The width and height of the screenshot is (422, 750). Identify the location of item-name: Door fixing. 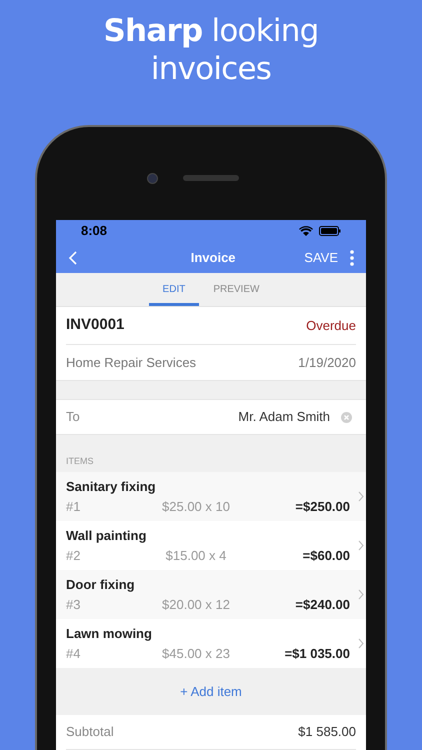
(101, 585).